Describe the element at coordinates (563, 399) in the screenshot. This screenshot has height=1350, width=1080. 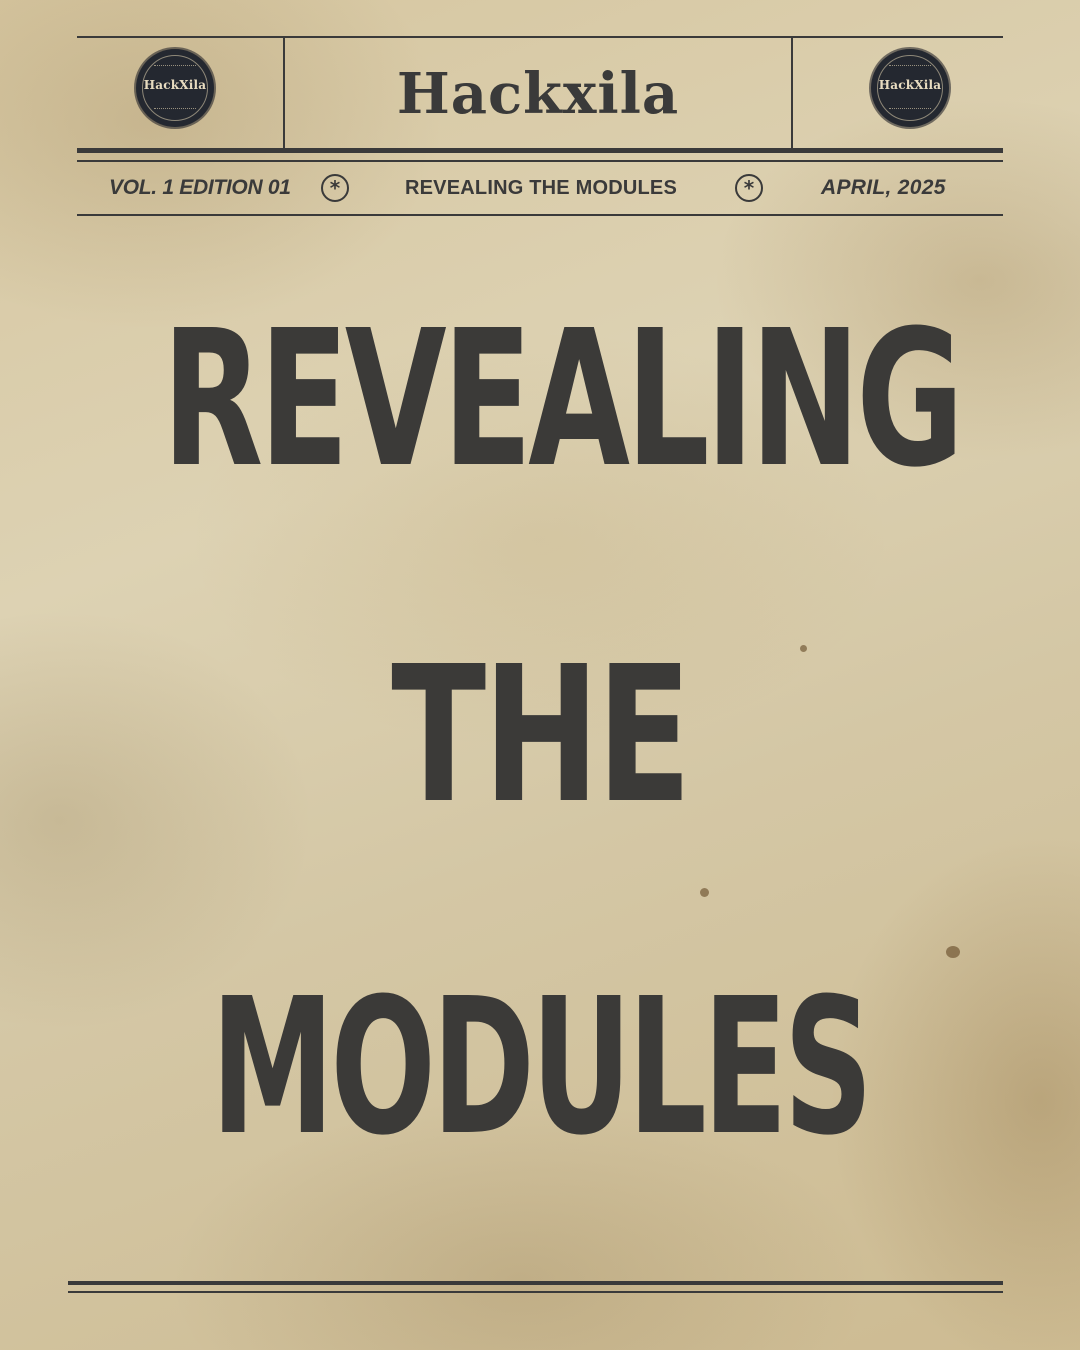
I see `headline-line-1: REVEALING` at that location.